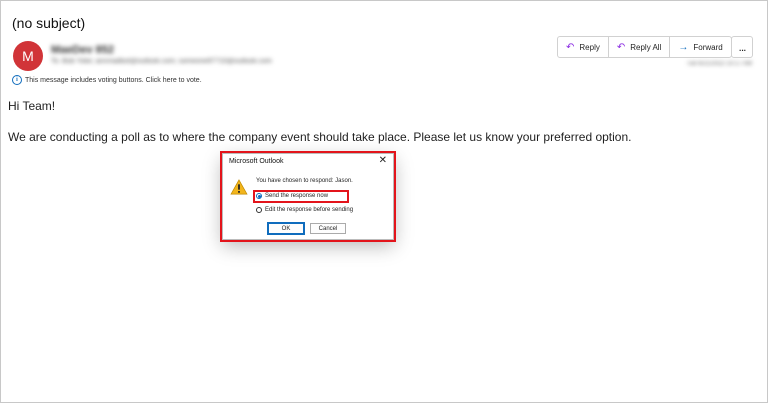  Describe the element at coordinates (17, 80) in the screenshot. I see `info-icon: i` at that location.